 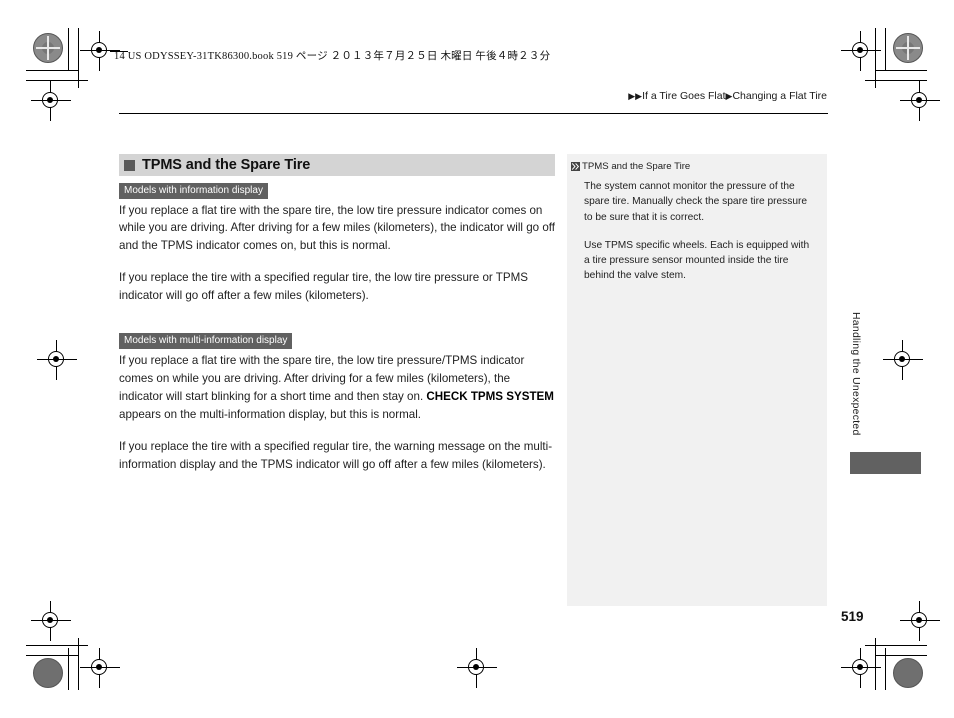 What do you see at coordinates (57, 360) in the screenshot?
I see `registration-mark-mid-left` at bounding box center [57, 360].